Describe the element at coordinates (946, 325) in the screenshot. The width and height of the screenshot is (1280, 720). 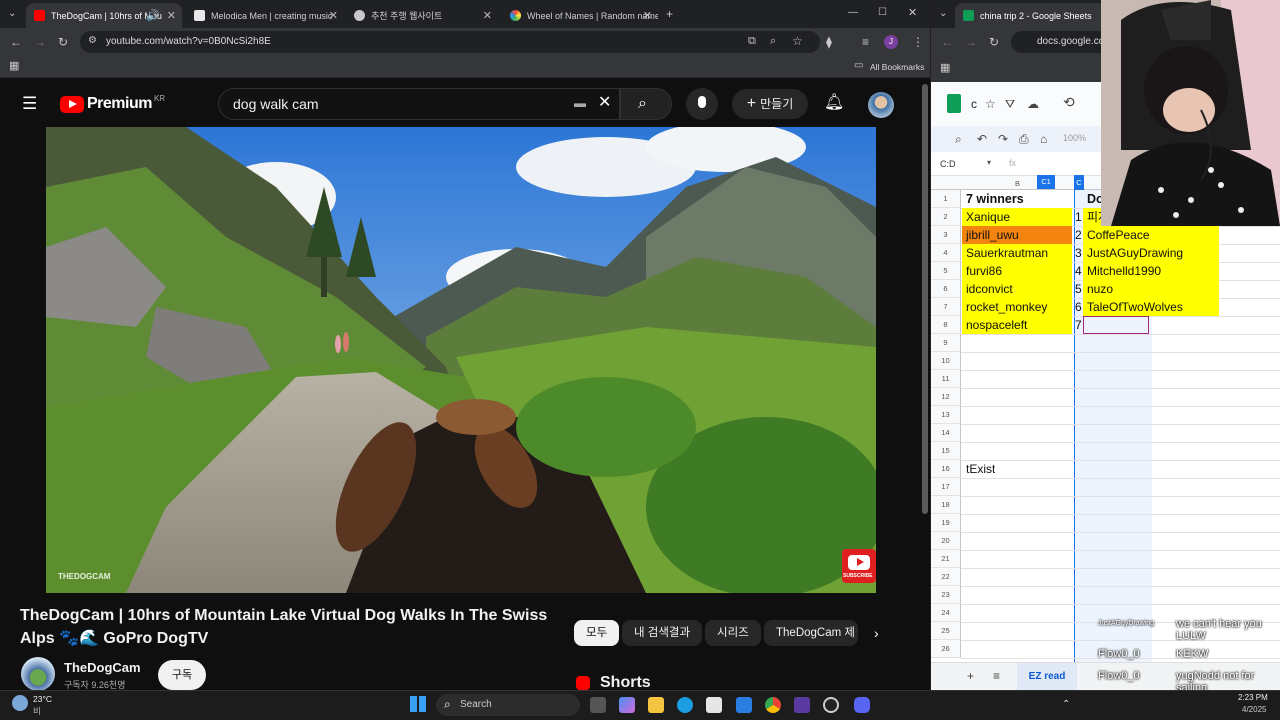
I see `row-number: 8` at that location.